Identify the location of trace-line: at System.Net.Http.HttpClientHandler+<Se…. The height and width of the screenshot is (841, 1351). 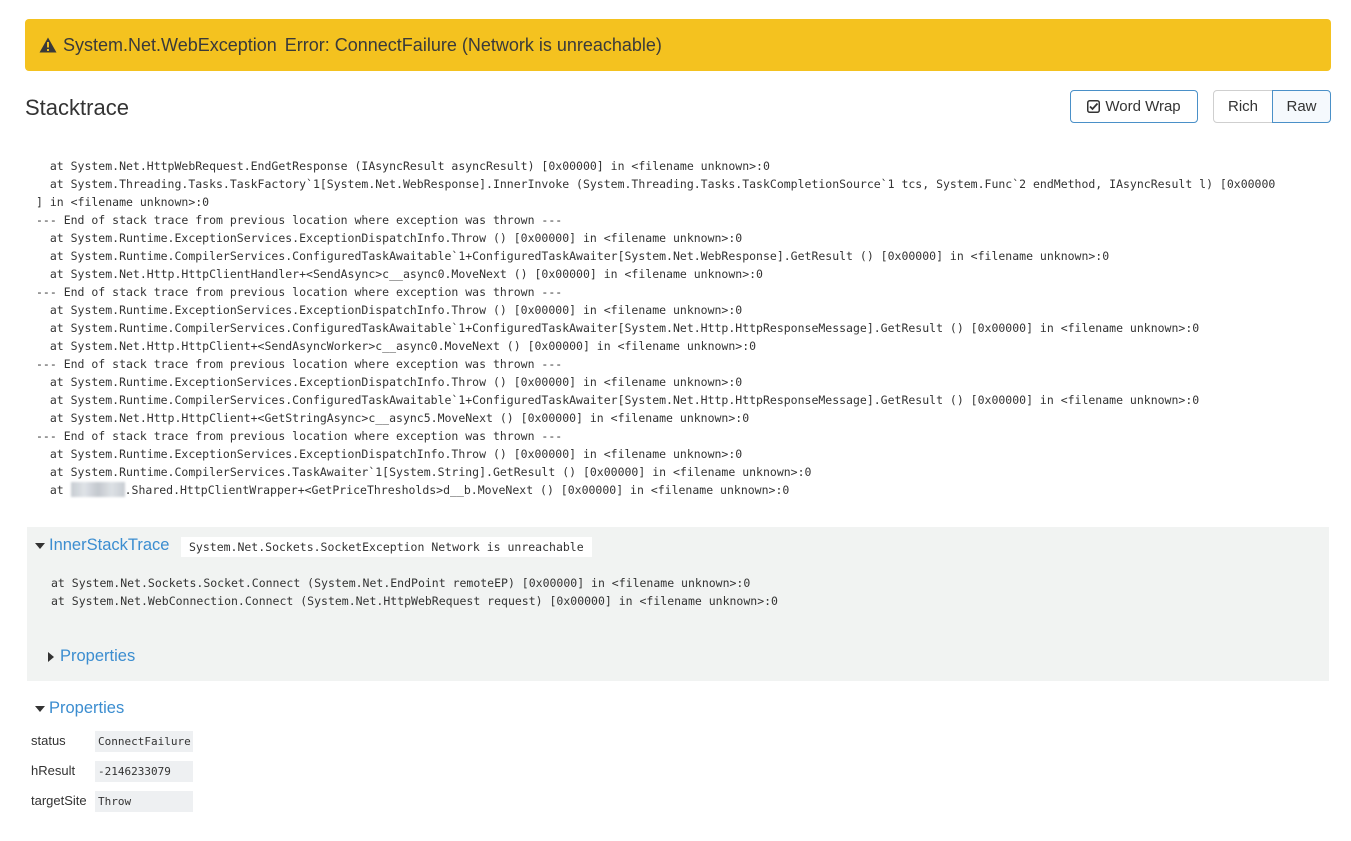
(399, 274).